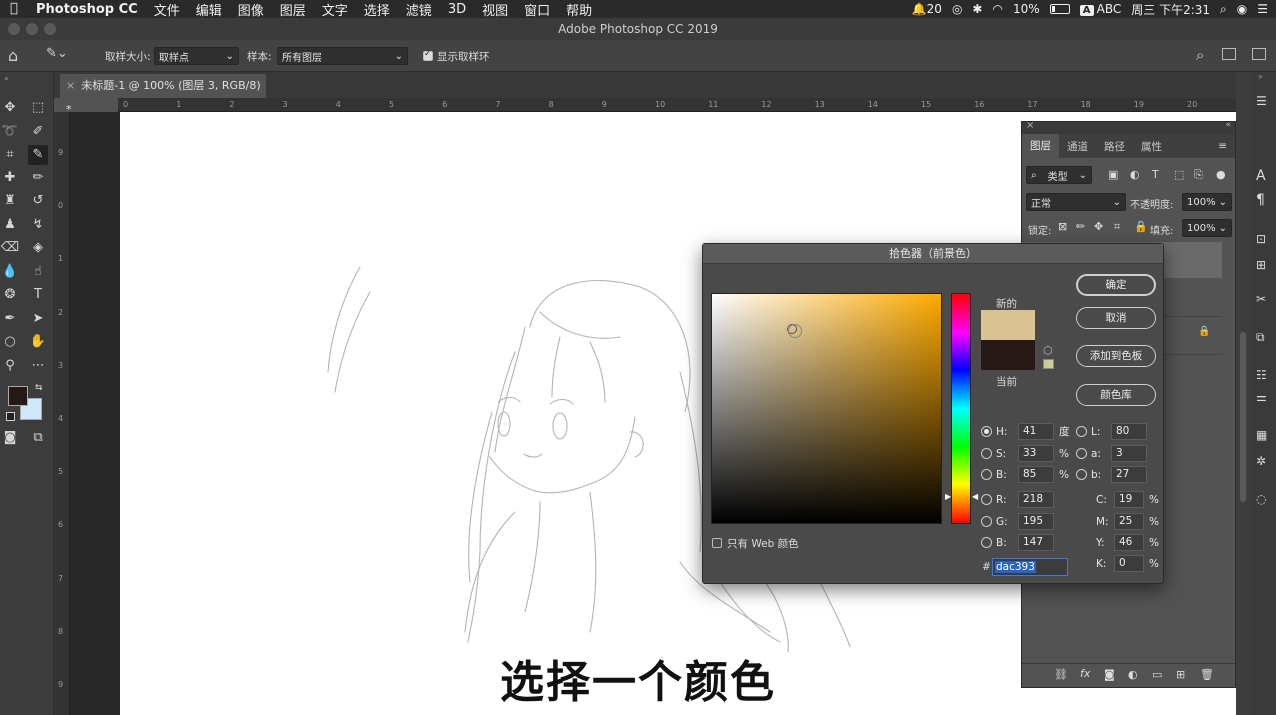 The width and height of the screenshot is (1276, 715). Describe the element at coordinates (38, 178) in the screenshot. I see `brush-tool-icon: ✏` at that location.